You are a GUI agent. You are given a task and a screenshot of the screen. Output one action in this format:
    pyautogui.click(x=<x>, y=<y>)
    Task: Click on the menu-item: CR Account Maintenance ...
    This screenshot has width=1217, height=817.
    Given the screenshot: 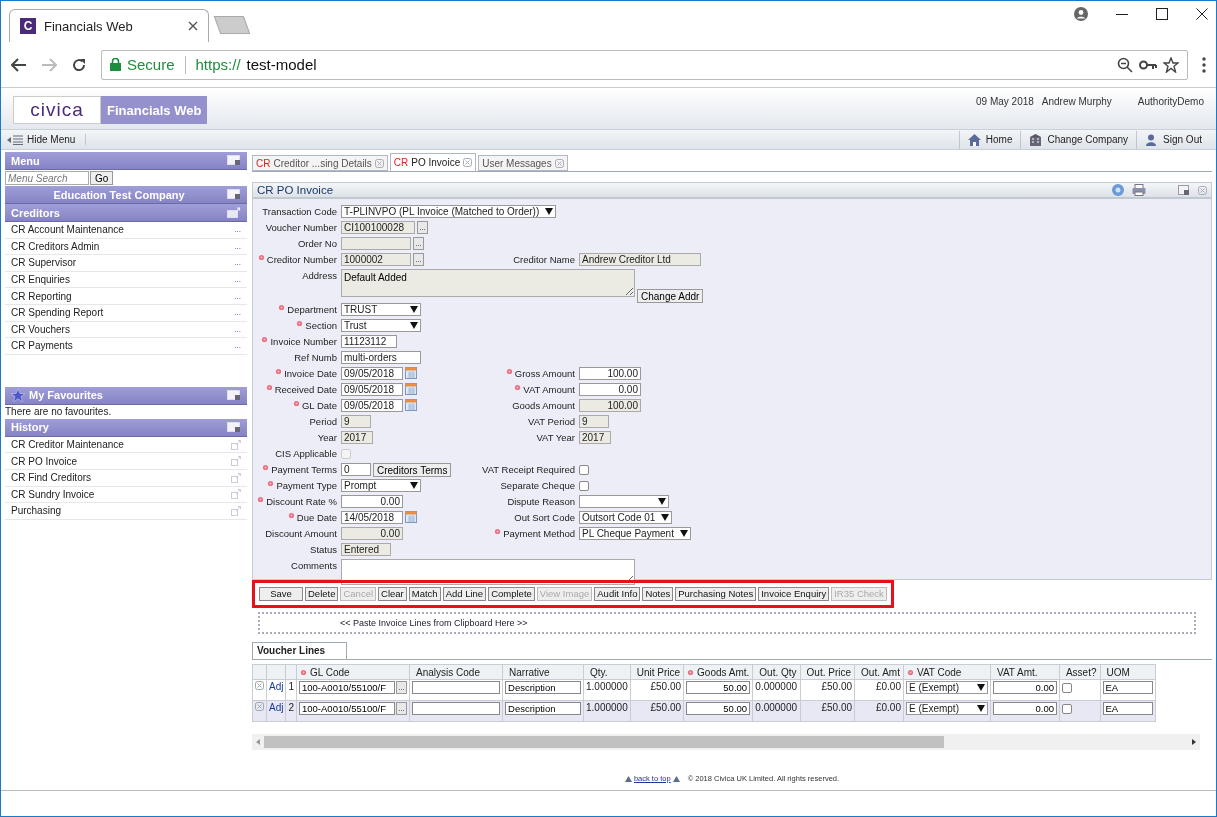 What is the action you would take?
    pyautogui.click(x=126, y=230)
    